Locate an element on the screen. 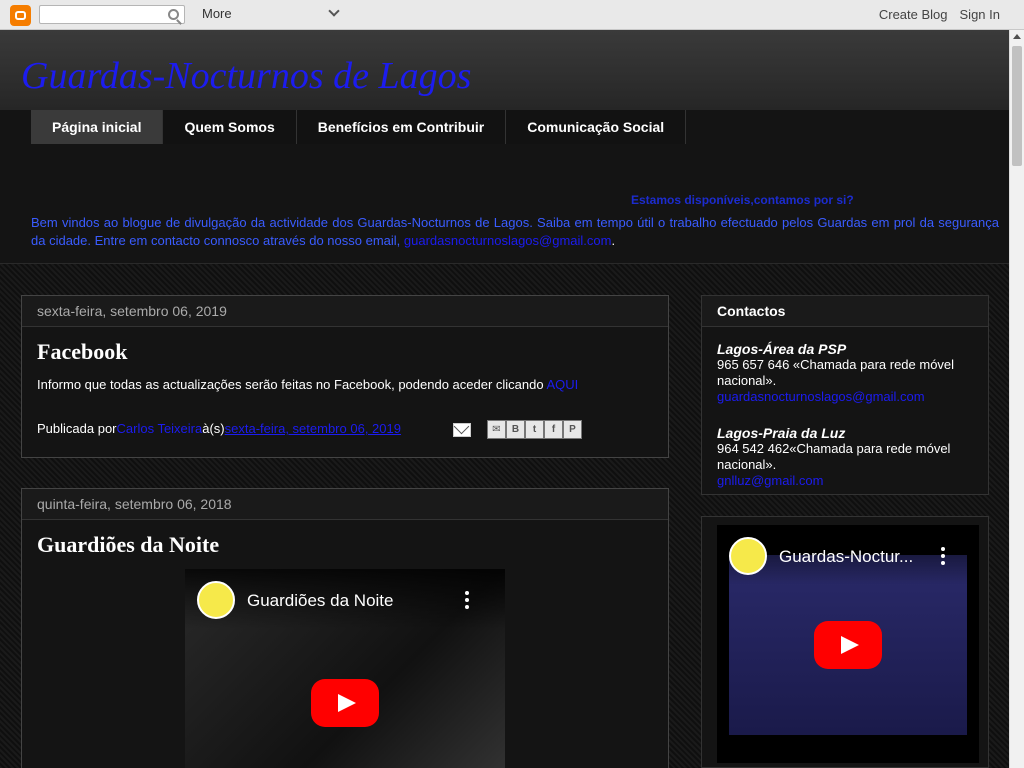  scroll-up-icon is located at coordinates (1017, 36).